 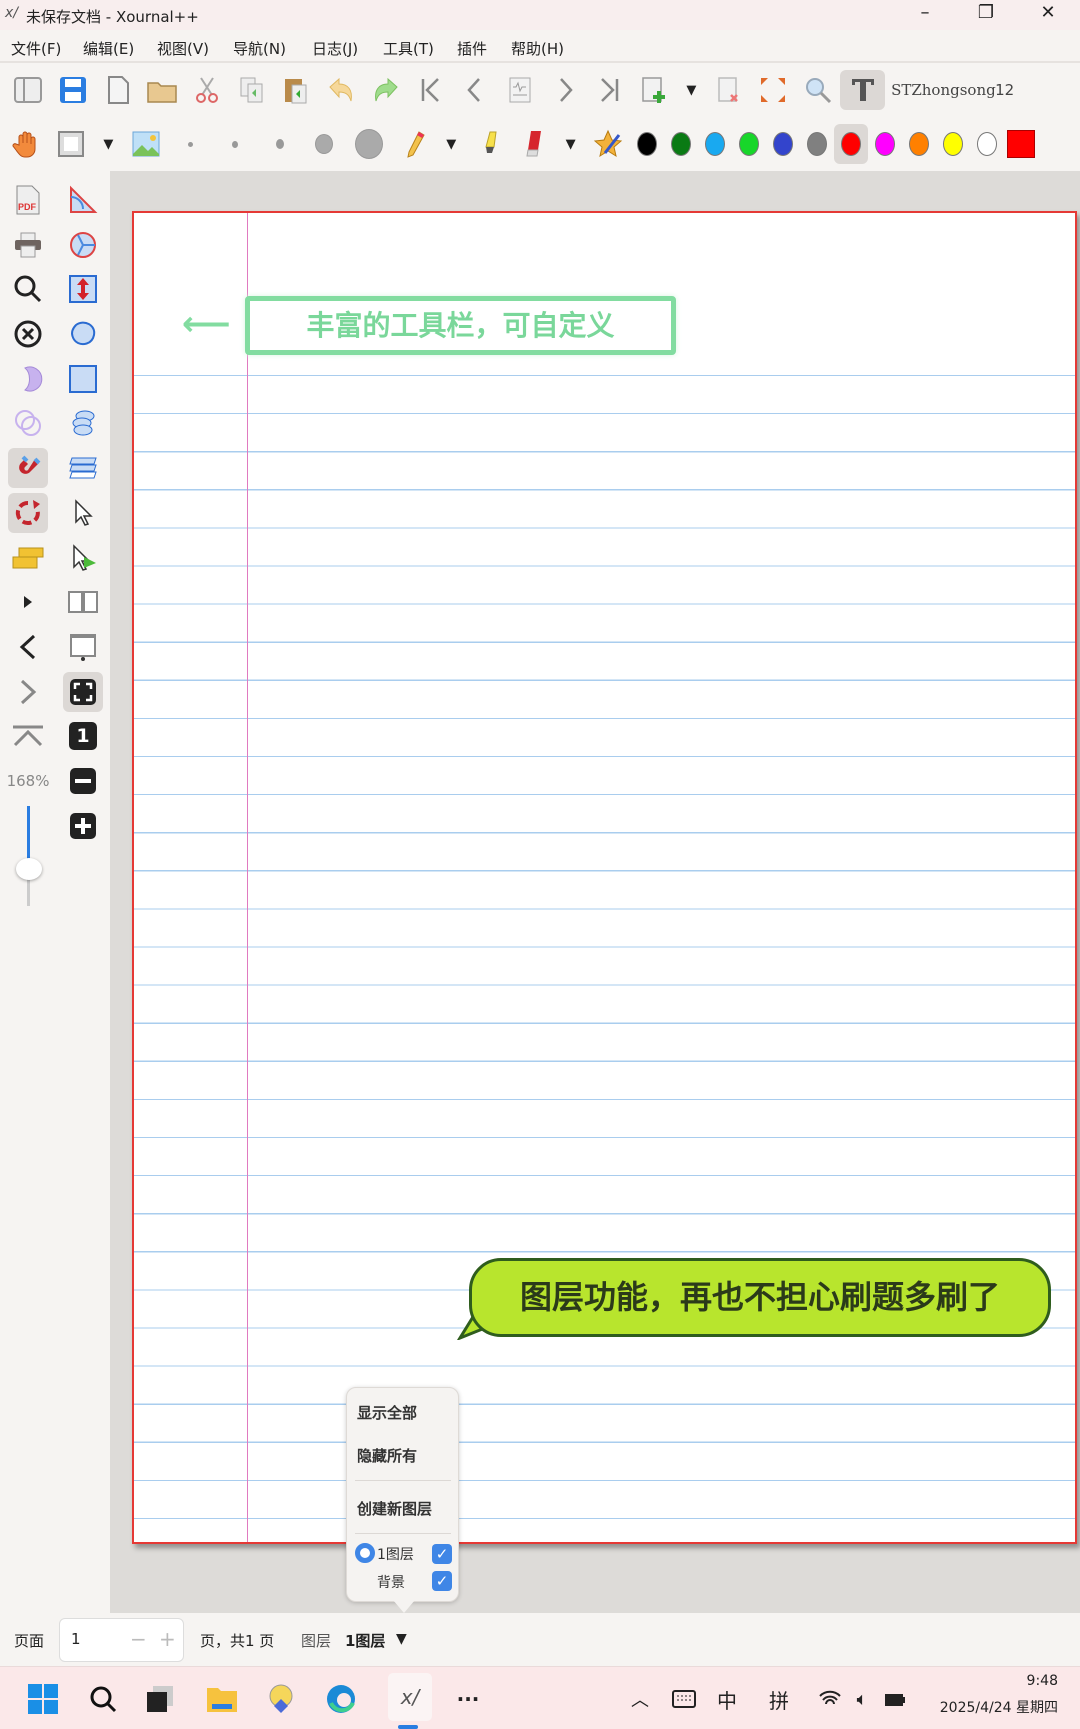 What do you see at coordinates (451, 144) in the screenshot?
I see `pen-dropdown-icon: ▼` at bounding box center [451, 144].